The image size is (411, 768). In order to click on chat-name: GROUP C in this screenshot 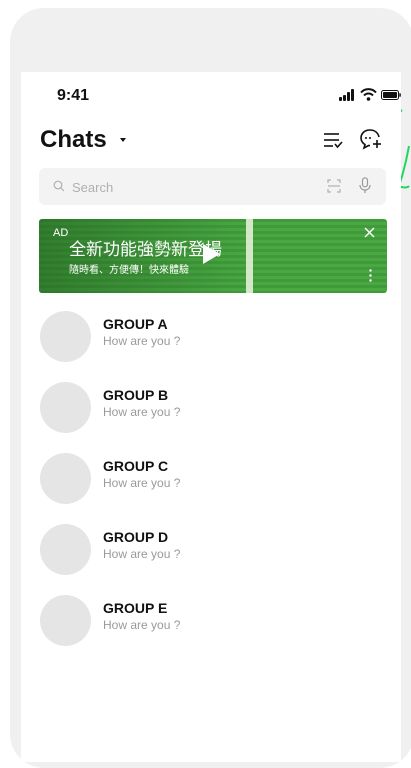, I will do `click(136, 466)`.